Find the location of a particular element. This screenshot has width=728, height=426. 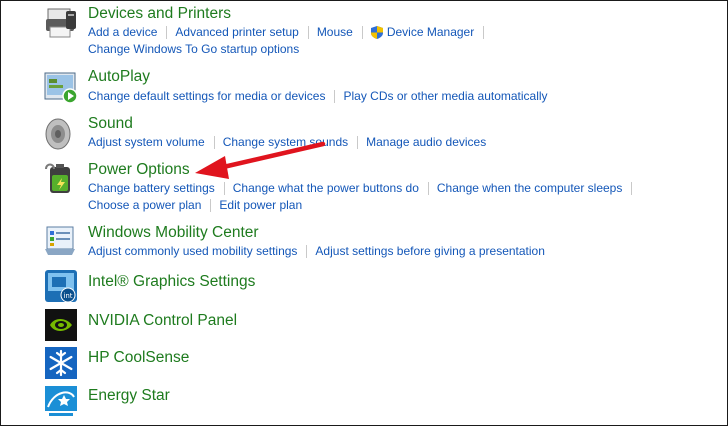

speaker-icon is located at coordinates (61, 134).